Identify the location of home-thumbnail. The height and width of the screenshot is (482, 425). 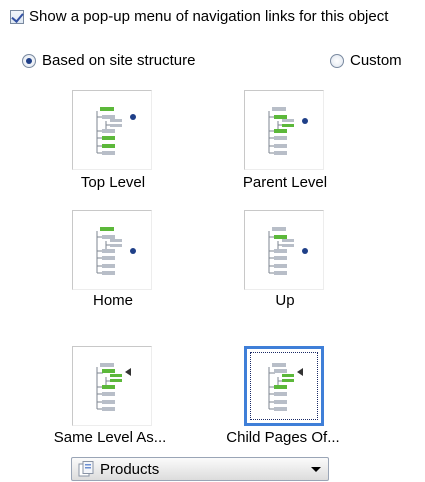
(112, 250).